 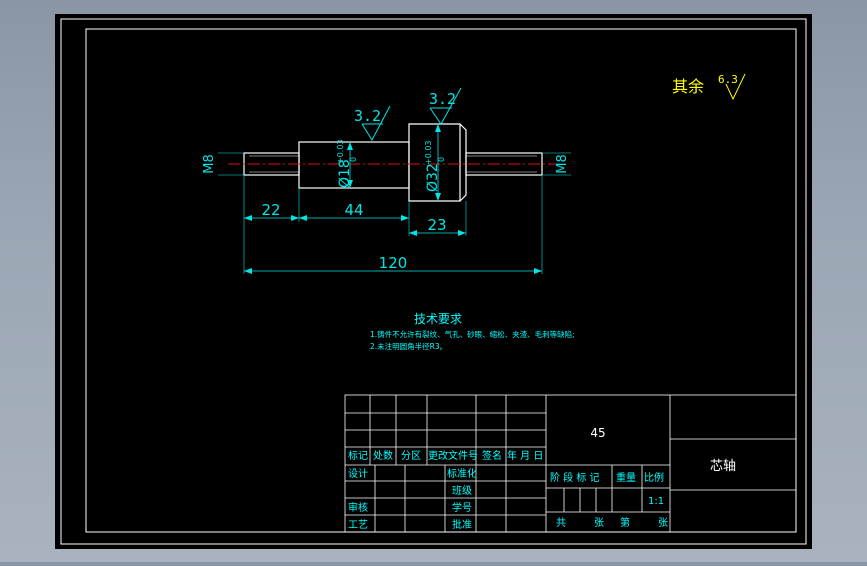 I want to click on thread-label-left: M8, so click(x=209, y=164).